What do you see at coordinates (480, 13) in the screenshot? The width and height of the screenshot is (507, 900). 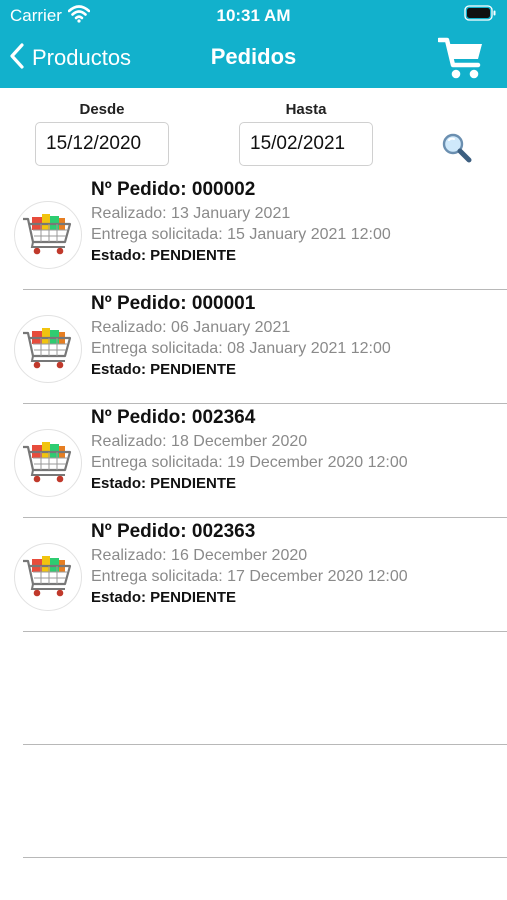 I see `battery-icon` at bounding box center [480, 13].